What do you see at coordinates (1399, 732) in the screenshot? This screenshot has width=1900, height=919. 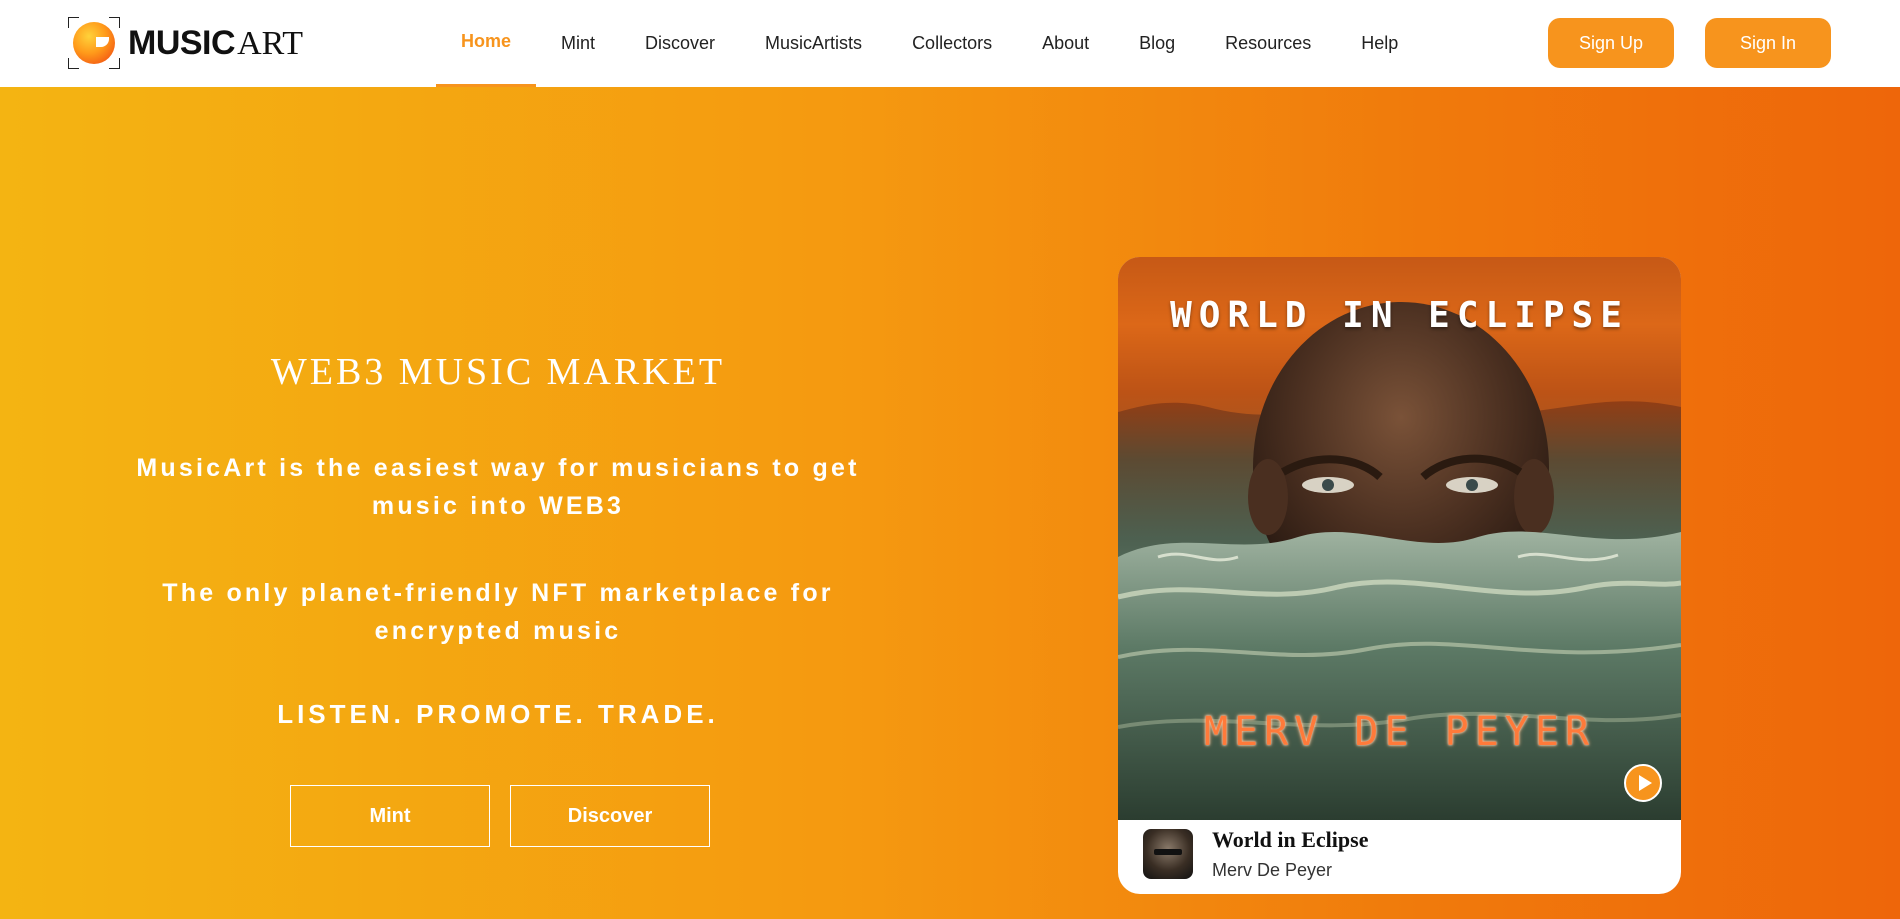 I see `cover-artist: MERV DE PEYER` at bounding box center [1399, 732].